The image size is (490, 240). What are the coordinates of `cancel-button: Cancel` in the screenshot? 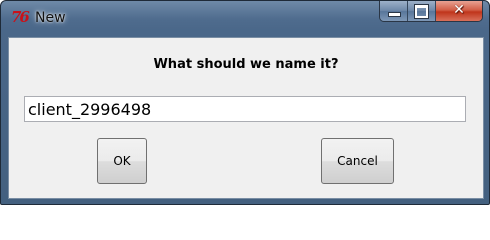 It's located at (357, 161).